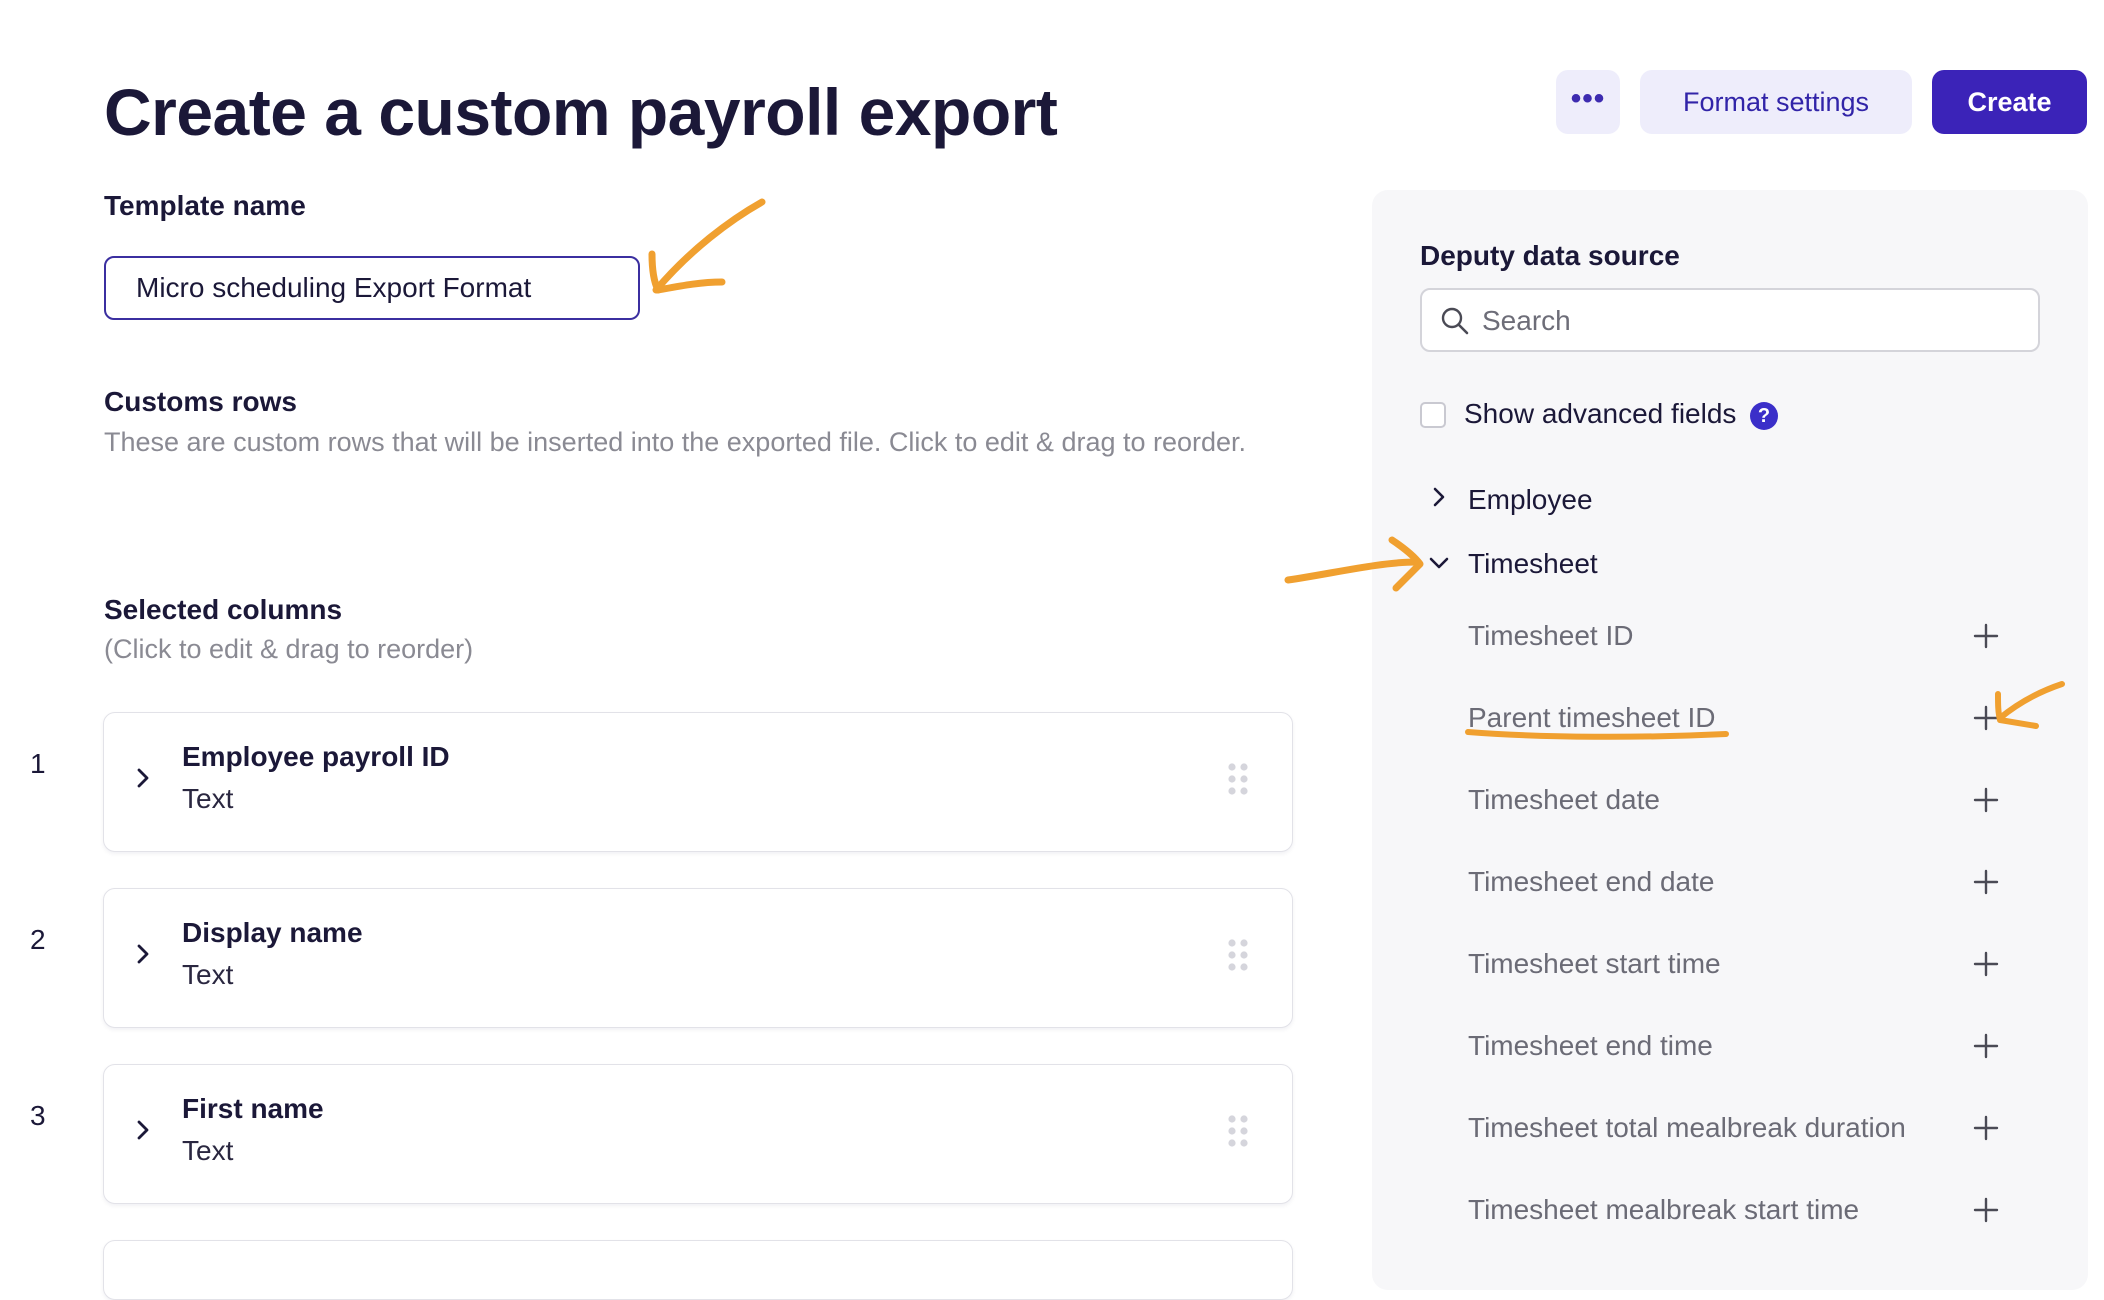  What do you see at coordinates (316, 756) in the screenshot?
I see `column-name: Employee payroll ID` at bounding box center [316, 756].